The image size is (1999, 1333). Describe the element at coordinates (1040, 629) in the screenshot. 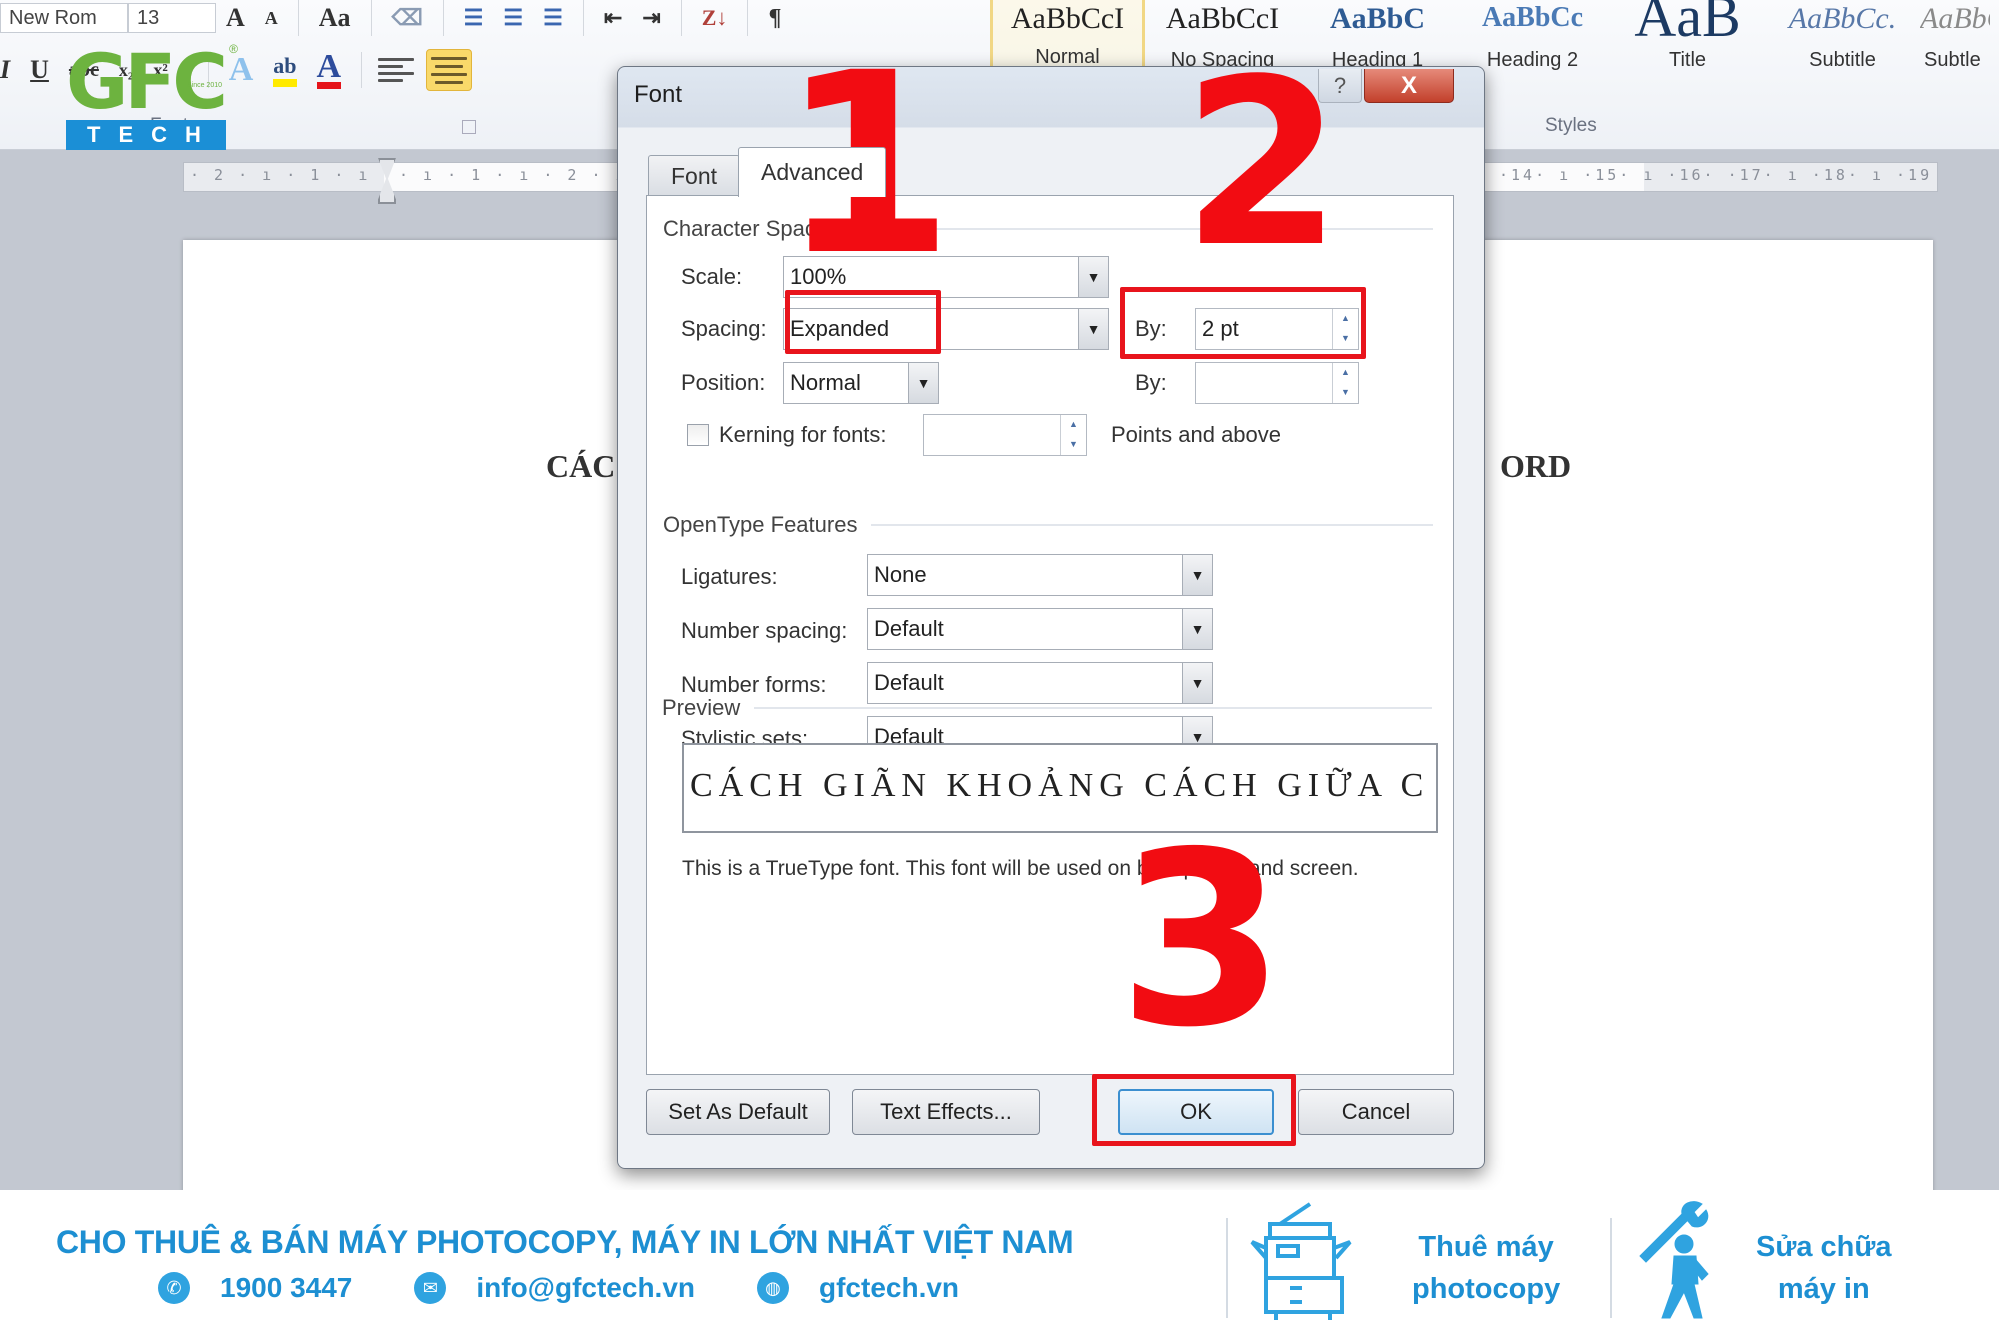

I see `number-spacing-combo: Default ▼` at that location.